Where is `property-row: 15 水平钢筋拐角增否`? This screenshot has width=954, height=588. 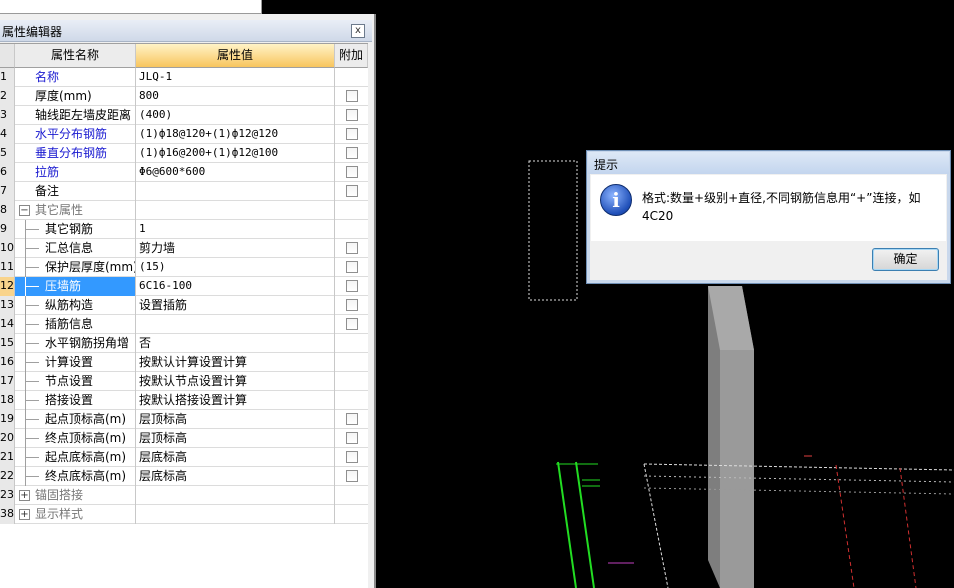
property-row: 15 水平钢筋拐角增否 is located at coordinates (184, 343).